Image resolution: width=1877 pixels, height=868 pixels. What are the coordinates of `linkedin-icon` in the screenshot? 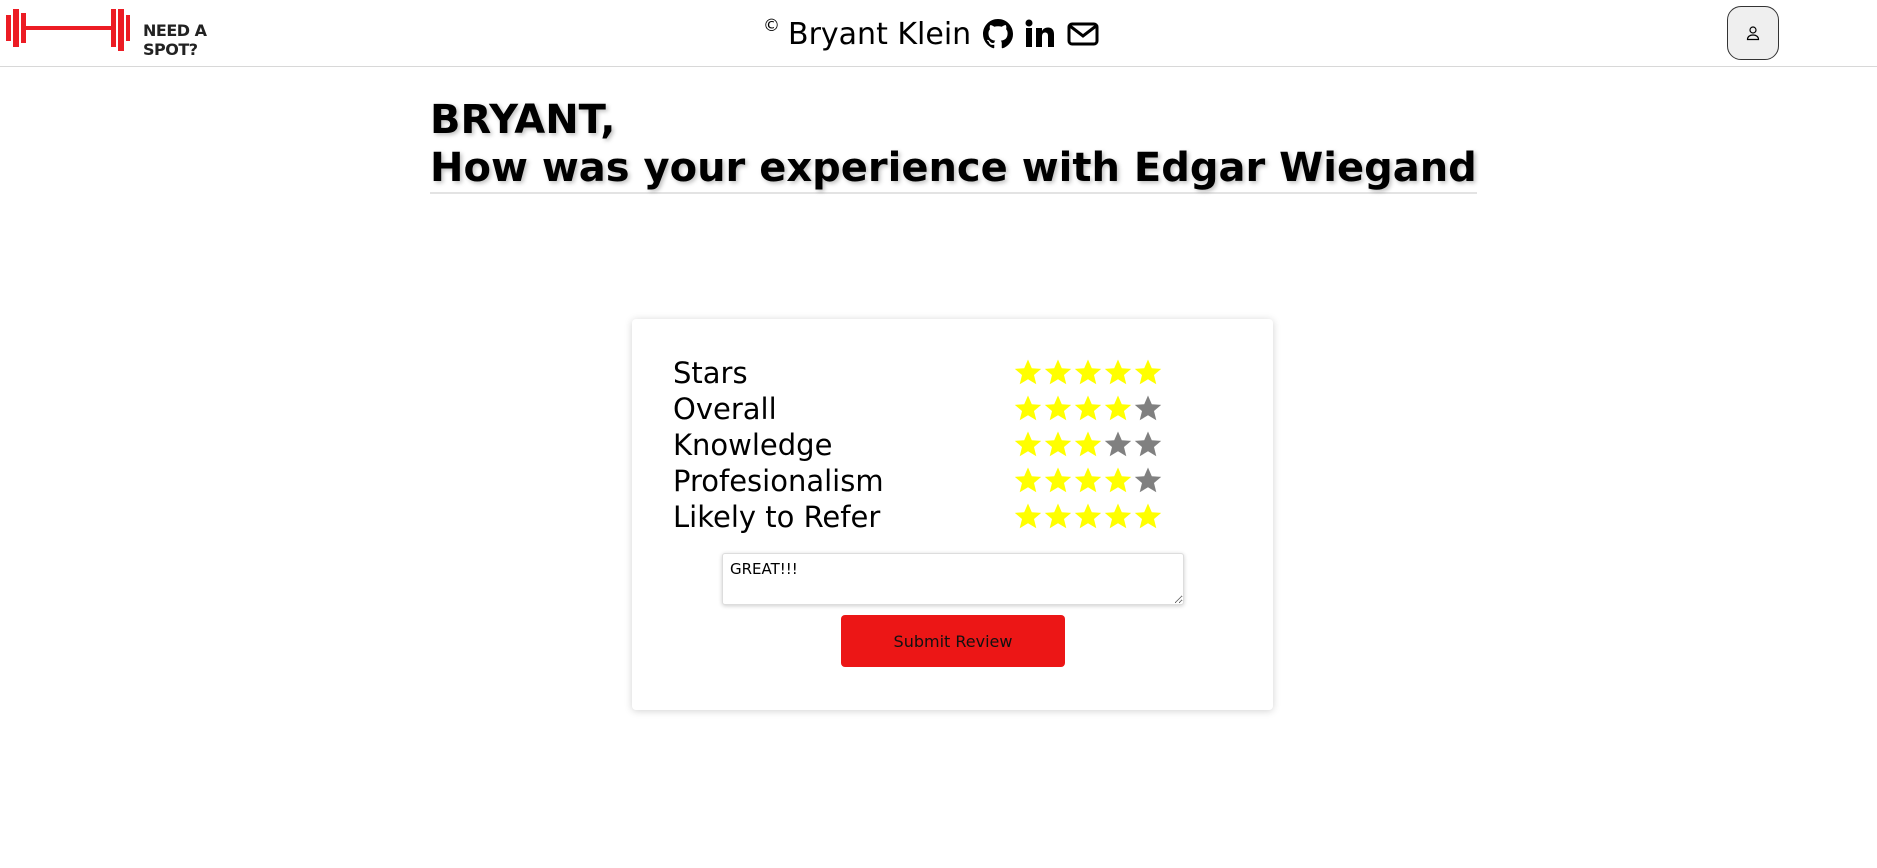 It's located at (1040, 34).